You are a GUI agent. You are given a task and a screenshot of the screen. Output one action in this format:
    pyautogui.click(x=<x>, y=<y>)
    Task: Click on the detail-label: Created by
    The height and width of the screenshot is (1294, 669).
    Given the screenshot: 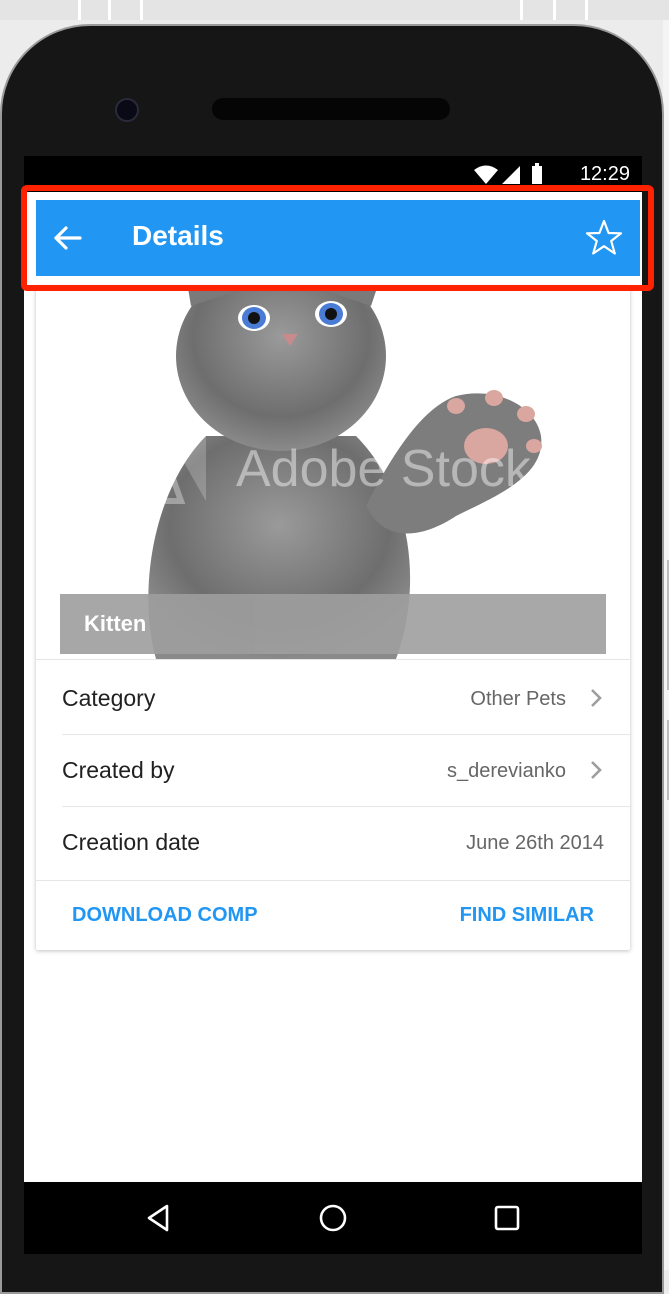 What is the action you would take?
    pyautogui.click(x=118, y=770)
    